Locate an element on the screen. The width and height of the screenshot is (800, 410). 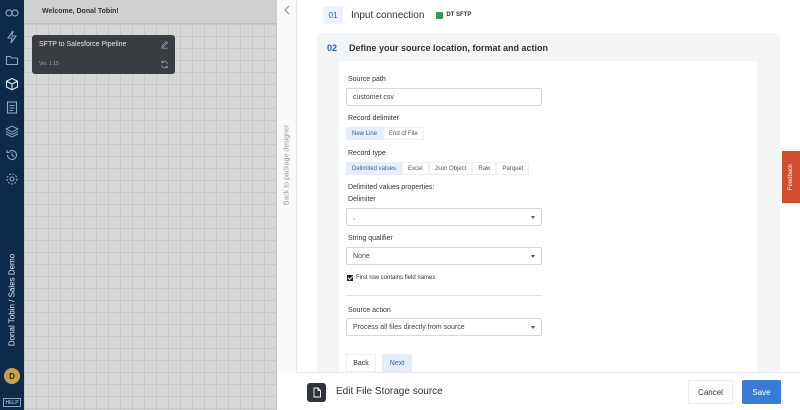
sync-icon is located at coordinates (164, 64).